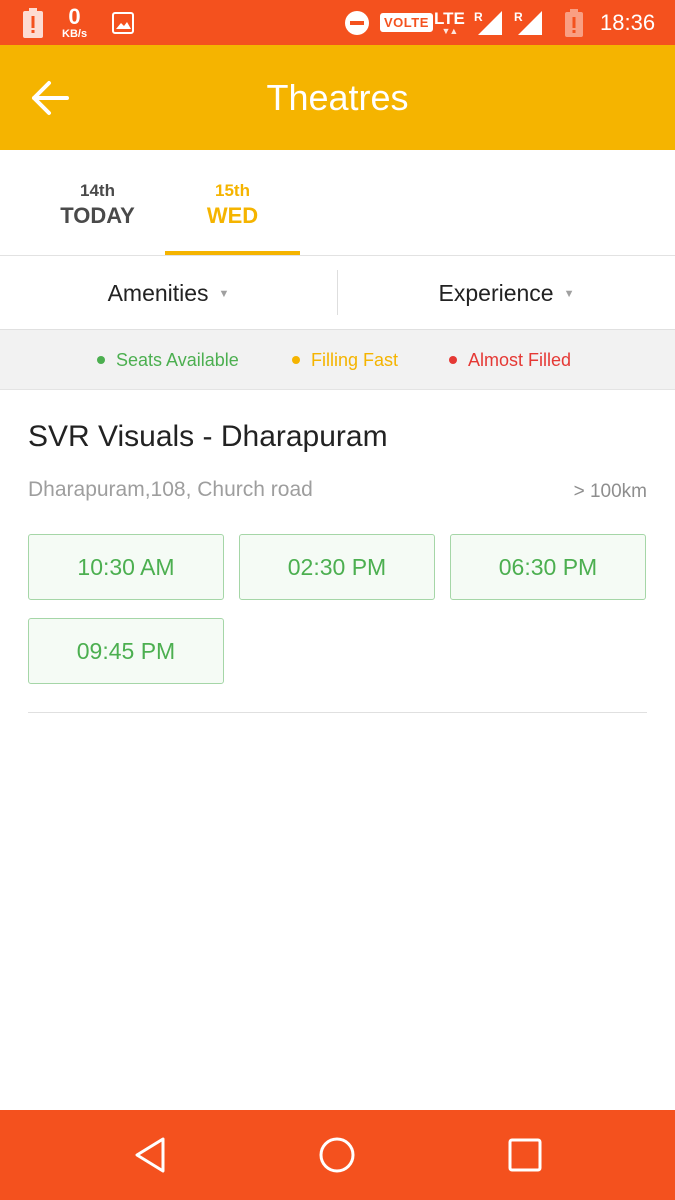 This screenshot has height=1200, width=675. I want to click on clock: 18:36, so click(628, 22).